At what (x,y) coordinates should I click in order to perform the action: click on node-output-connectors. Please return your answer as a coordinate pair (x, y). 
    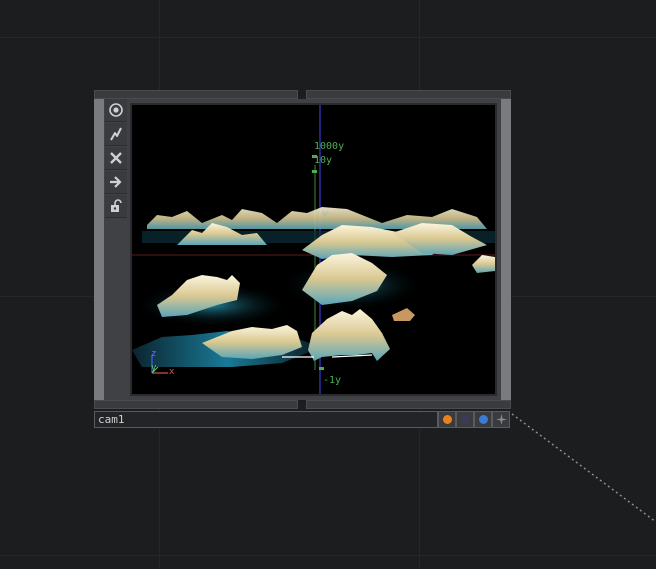
    Looking at the image, I should click on (302, 404).